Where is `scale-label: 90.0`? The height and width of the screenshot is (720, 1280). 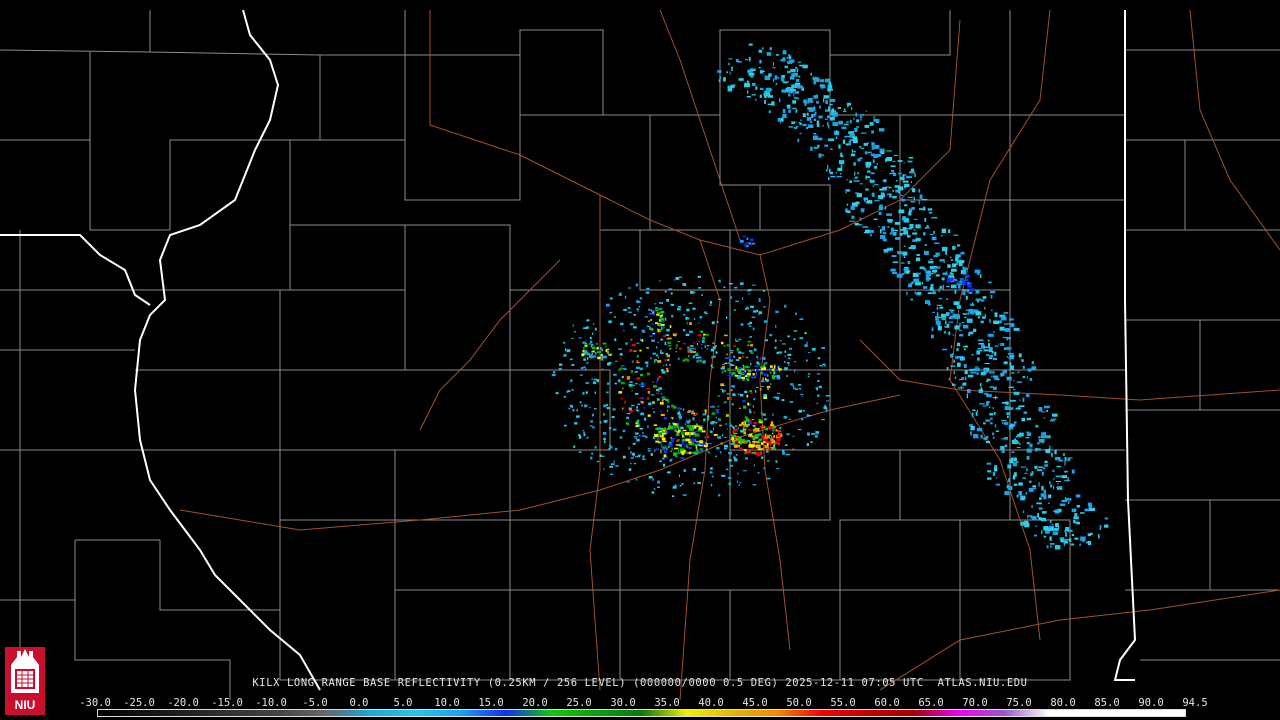
scale-label: 90.0 is located at coordinates (1151, 703).